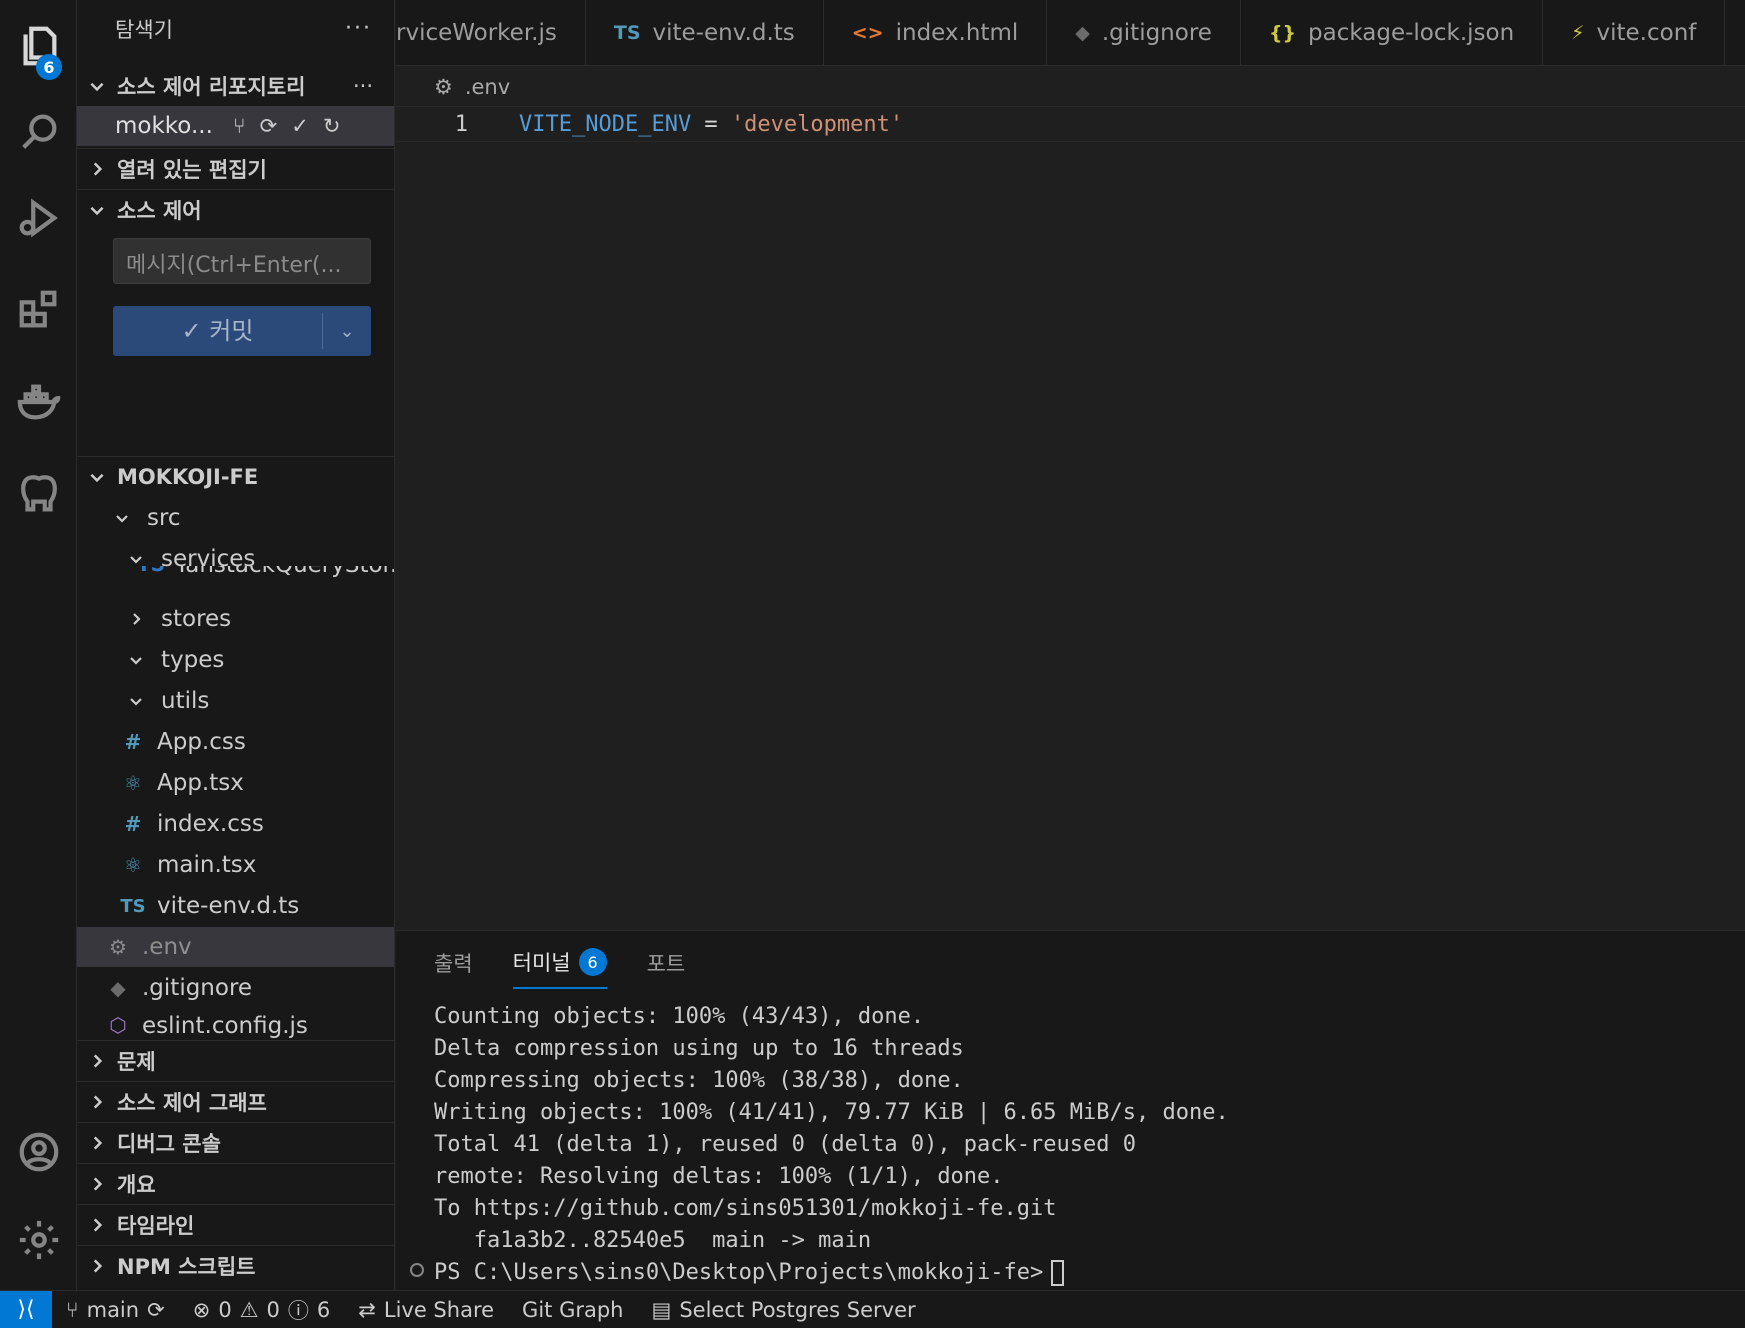 The image size is (1745, 1328). I want to click on editor-line: 1 VITE_NODE_ENV = 'development', so click(1070, 124).